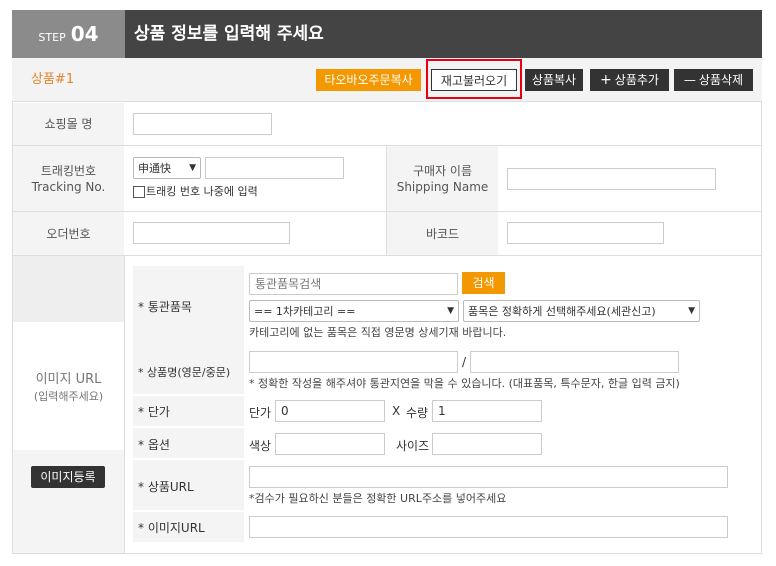 This screenshot has height=566, width=776. What do you see at coordinates (229, 34) in the screenshot?
I see `page-title: 상품 정보를 입력해 주세요` at bounding box center [229, 34].